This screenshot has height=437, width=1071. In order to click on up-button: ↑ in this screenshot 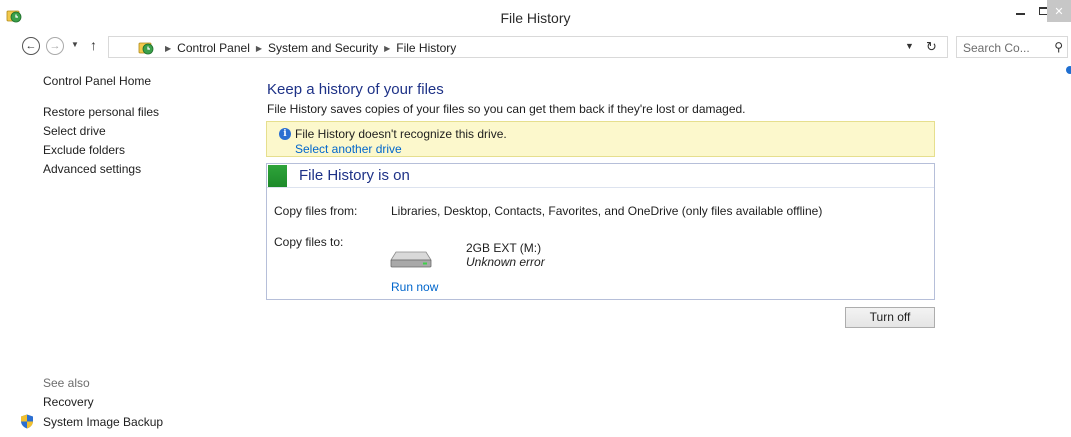, I will do `click(93, 45)`.